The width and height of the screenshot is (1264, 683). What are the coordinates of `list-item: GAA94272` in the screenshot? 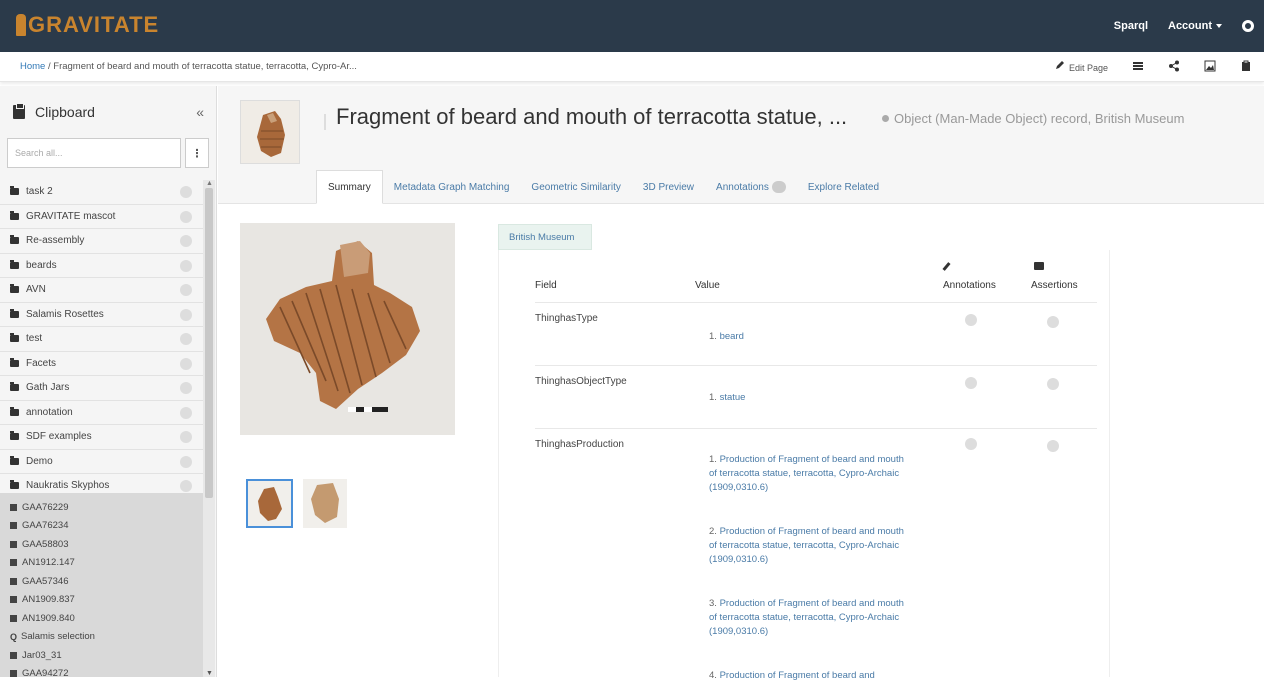 It's located at (101, 674).